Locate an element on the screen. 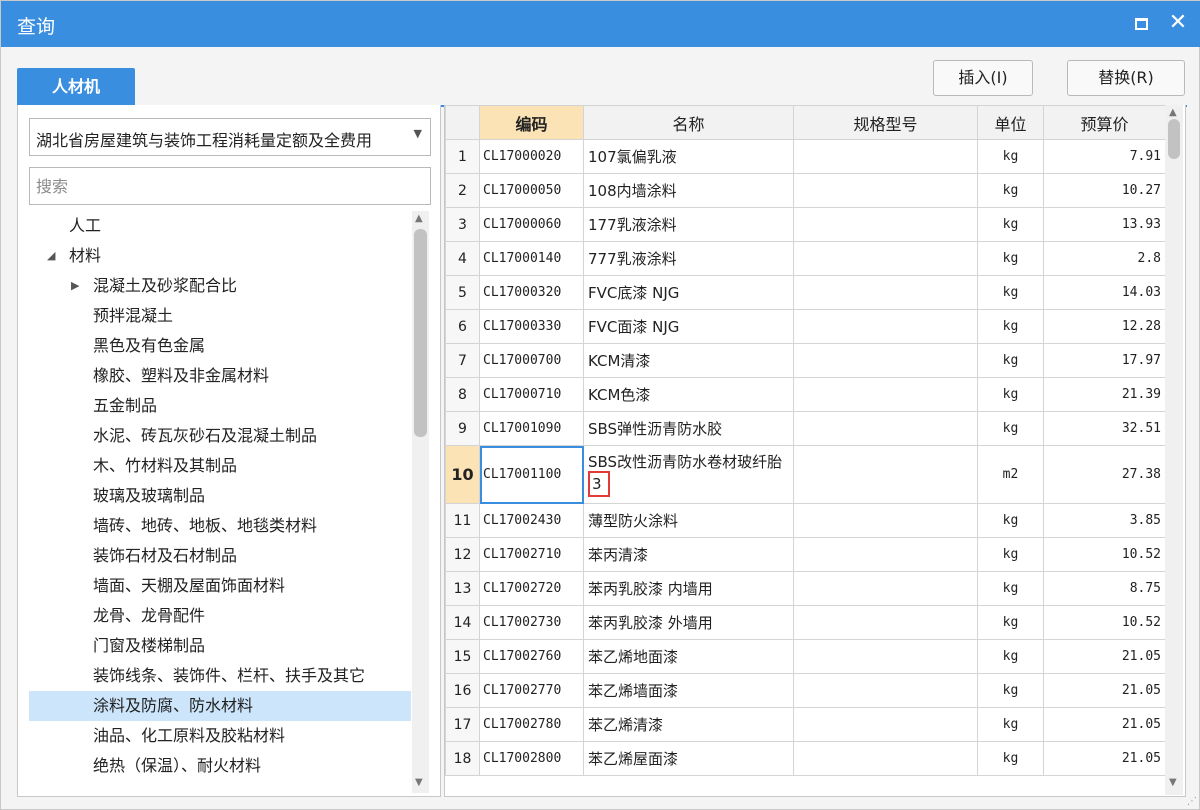 The image size is (1200, 810). row-number-cell: 2 is located at coordinates (462, 190).